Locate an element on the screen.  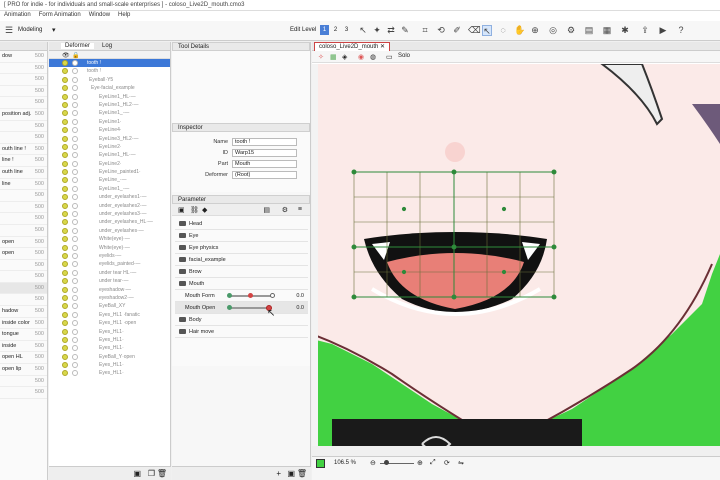
param-settings-icon: ⚙ is located at coordinates (285, 210).